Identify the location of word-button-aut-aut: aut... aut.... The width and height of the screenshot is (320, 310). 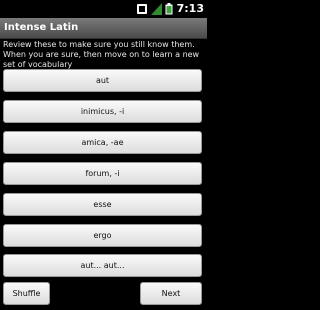
(102, 265).